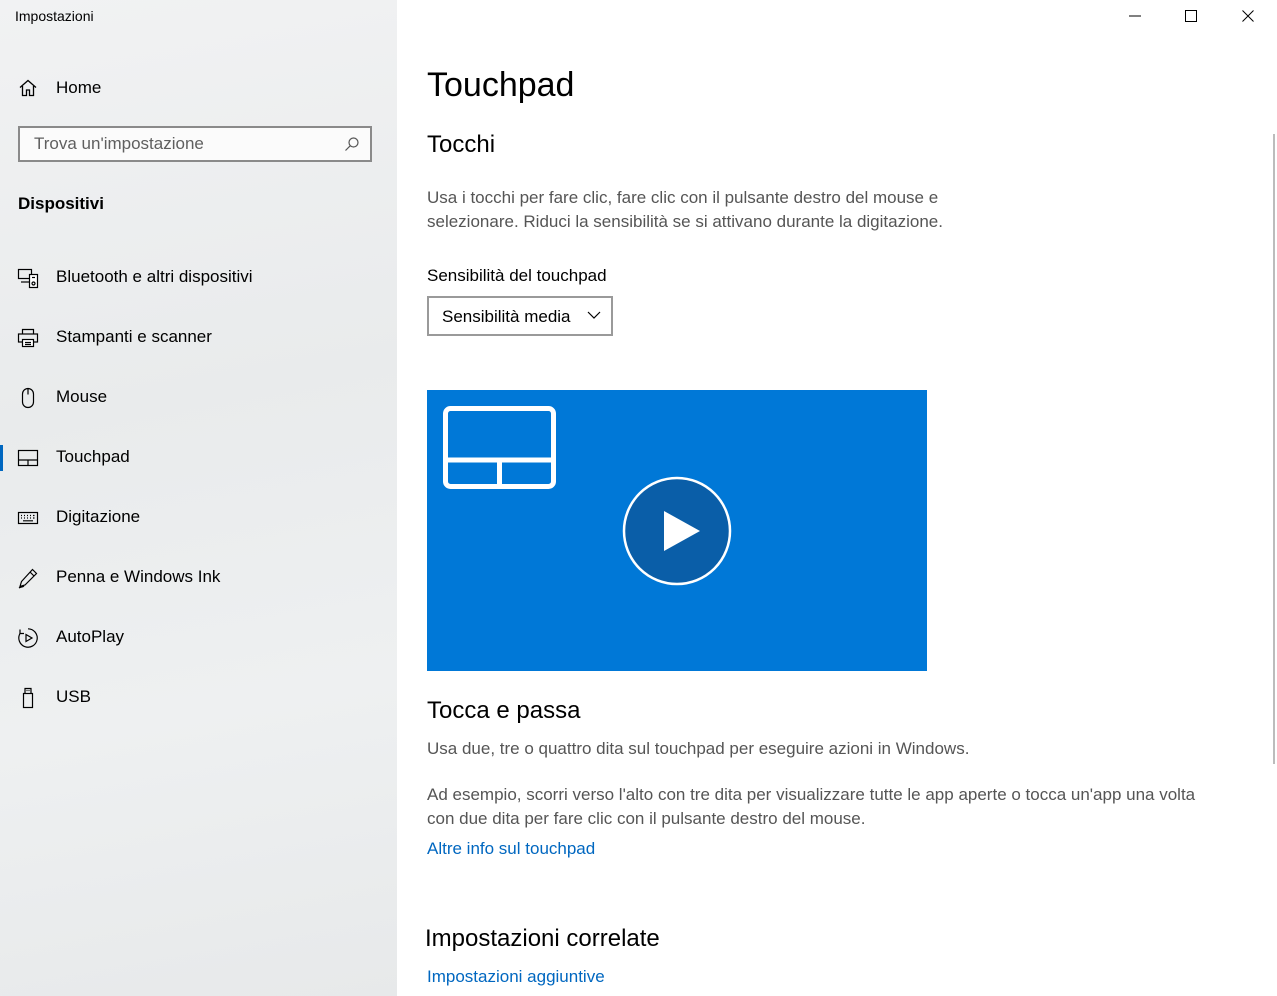  Describe the element at coordinates (73, 696) in the screenshot. I see `sidebar-item-label: USB` at that location.